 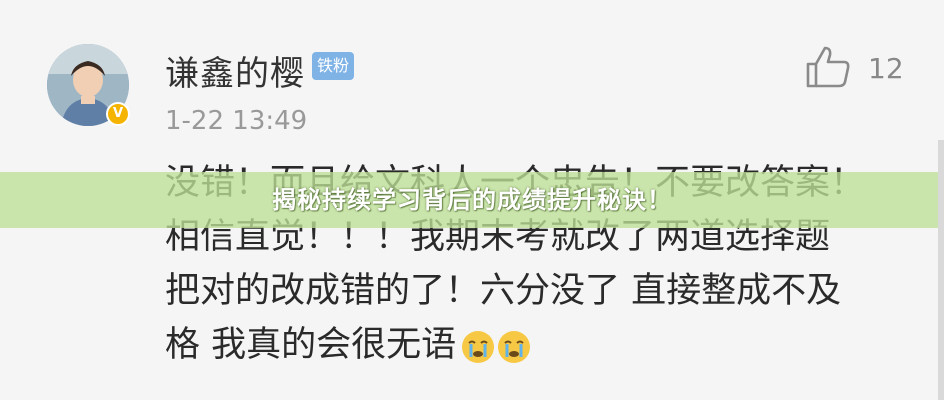 What do you see at coordinates (535, 345) in the screenshot?
I see `comment-last-line: 格 我真的会很无语` at bounding box center [535, 345].